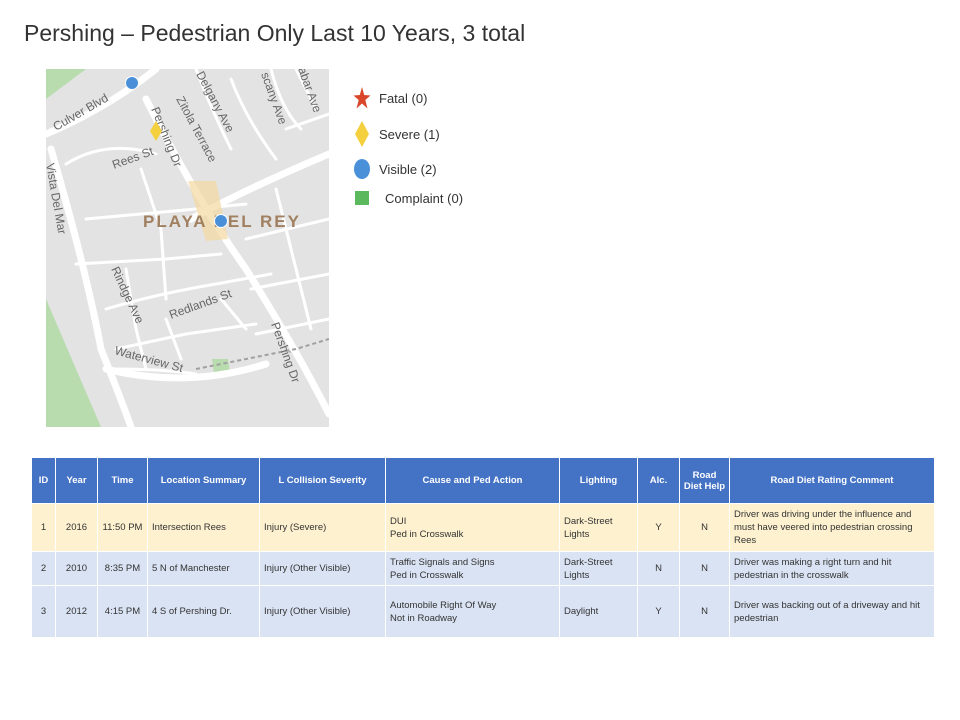  What do you see at coordinates (322, 480) in the screenshot?
I see `column-header: L Collision Severity` at bounding box center [322, 480].